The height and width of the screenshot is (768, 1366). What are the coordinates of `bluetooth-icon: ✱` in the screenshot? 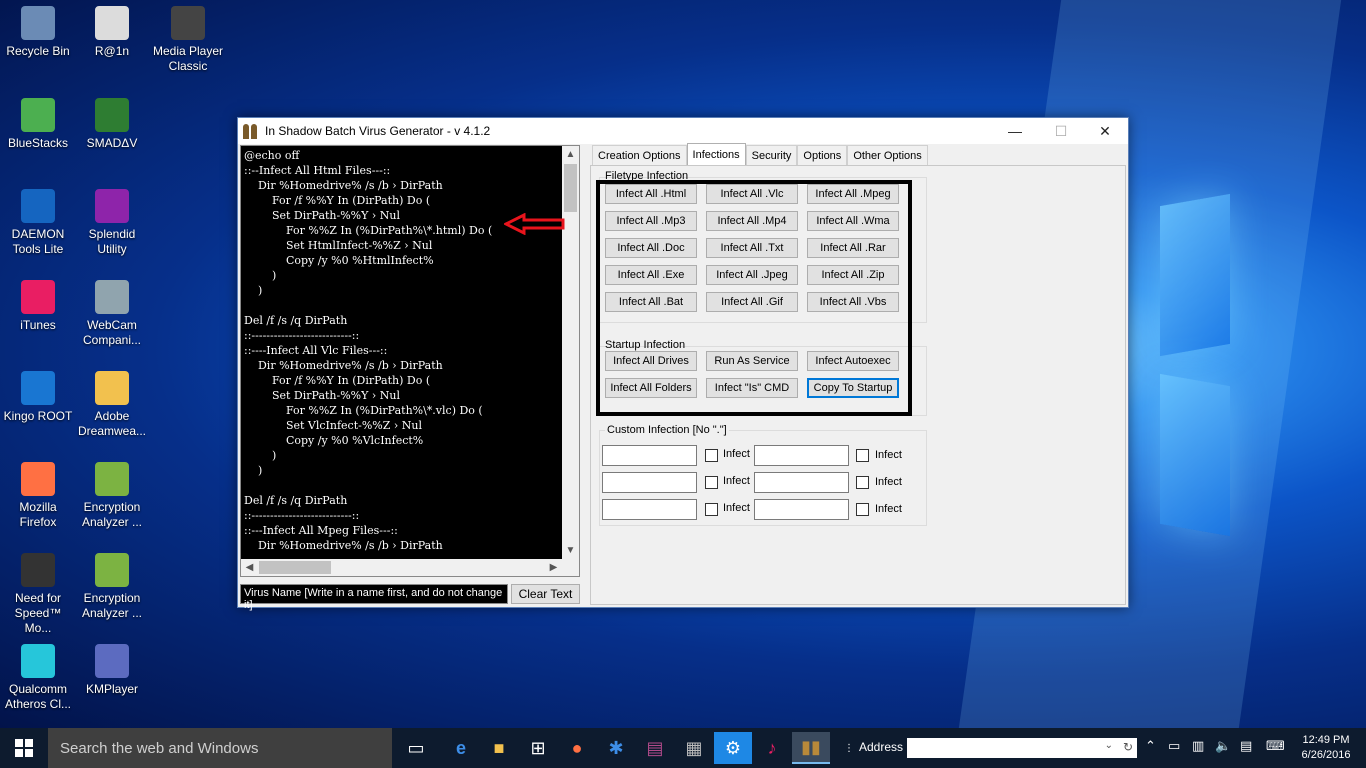 It's located at (616, 748).